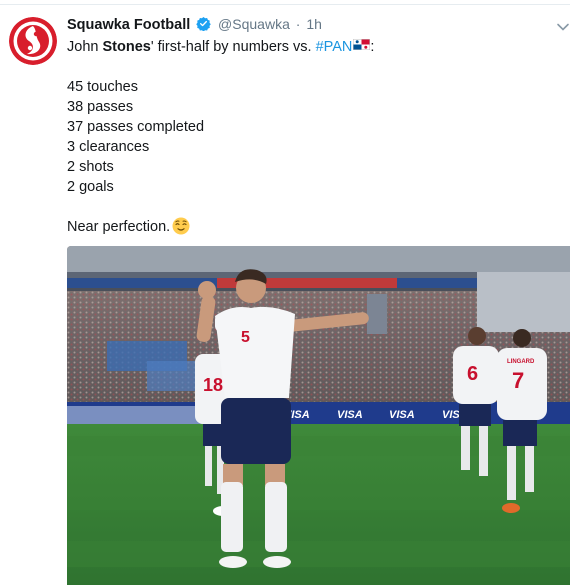 This screenshot has width=570, height=585. Describe the element at coordinates (518, 380) in the screenshot. I see `shirt-number: 7` at that location.